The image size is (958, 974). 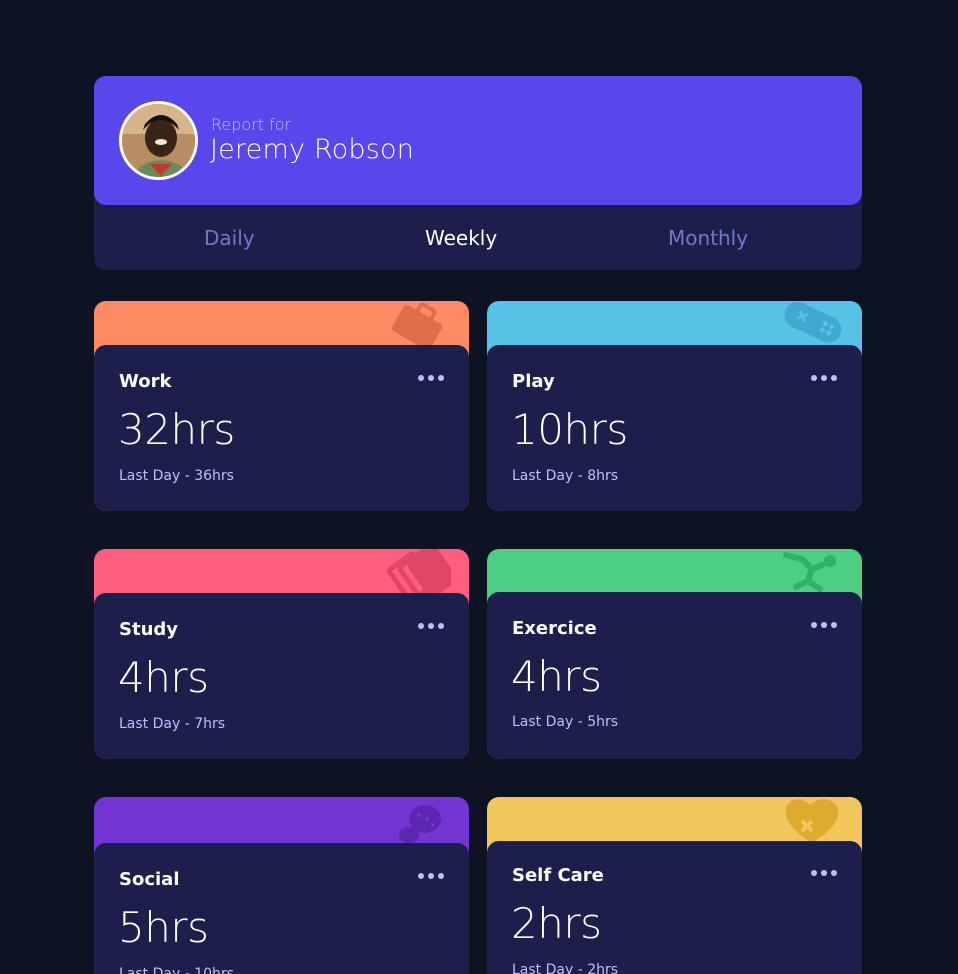 I want to click on activity-title: Social, so click(x=149, y=879).